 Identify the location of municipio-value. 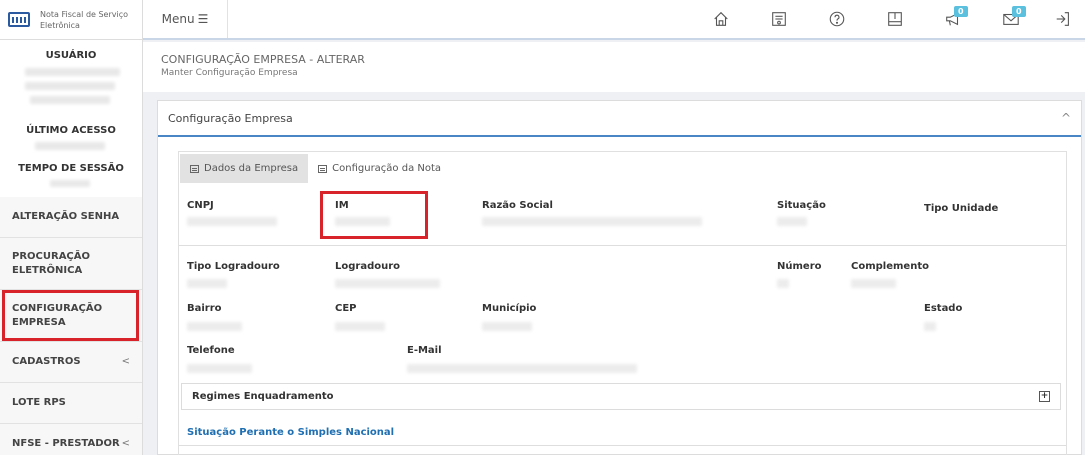
(507, 326).